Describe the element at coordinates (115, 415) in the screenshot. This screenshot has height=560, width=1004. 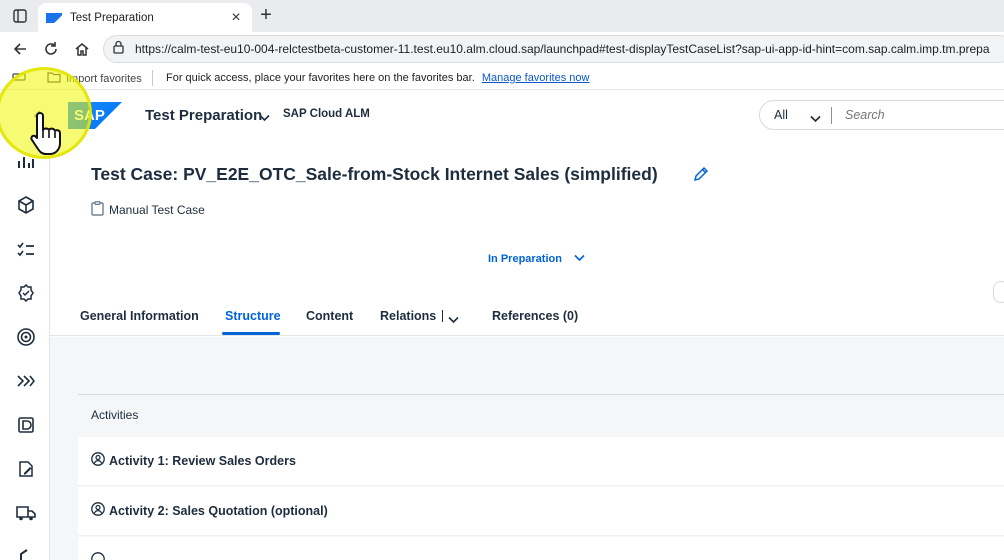
I see `activities-section-label: Activities` at that location.